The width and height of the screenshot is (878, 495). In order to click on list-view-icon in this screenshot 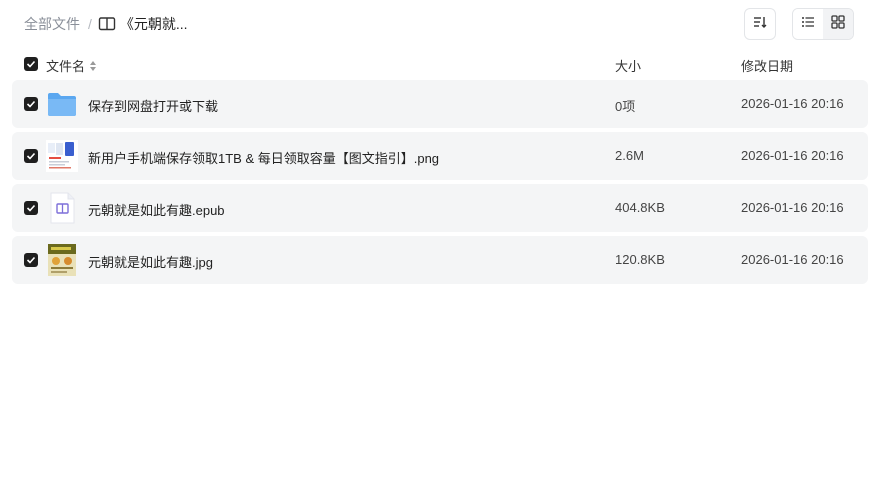, I will do `click(808, 24)`.